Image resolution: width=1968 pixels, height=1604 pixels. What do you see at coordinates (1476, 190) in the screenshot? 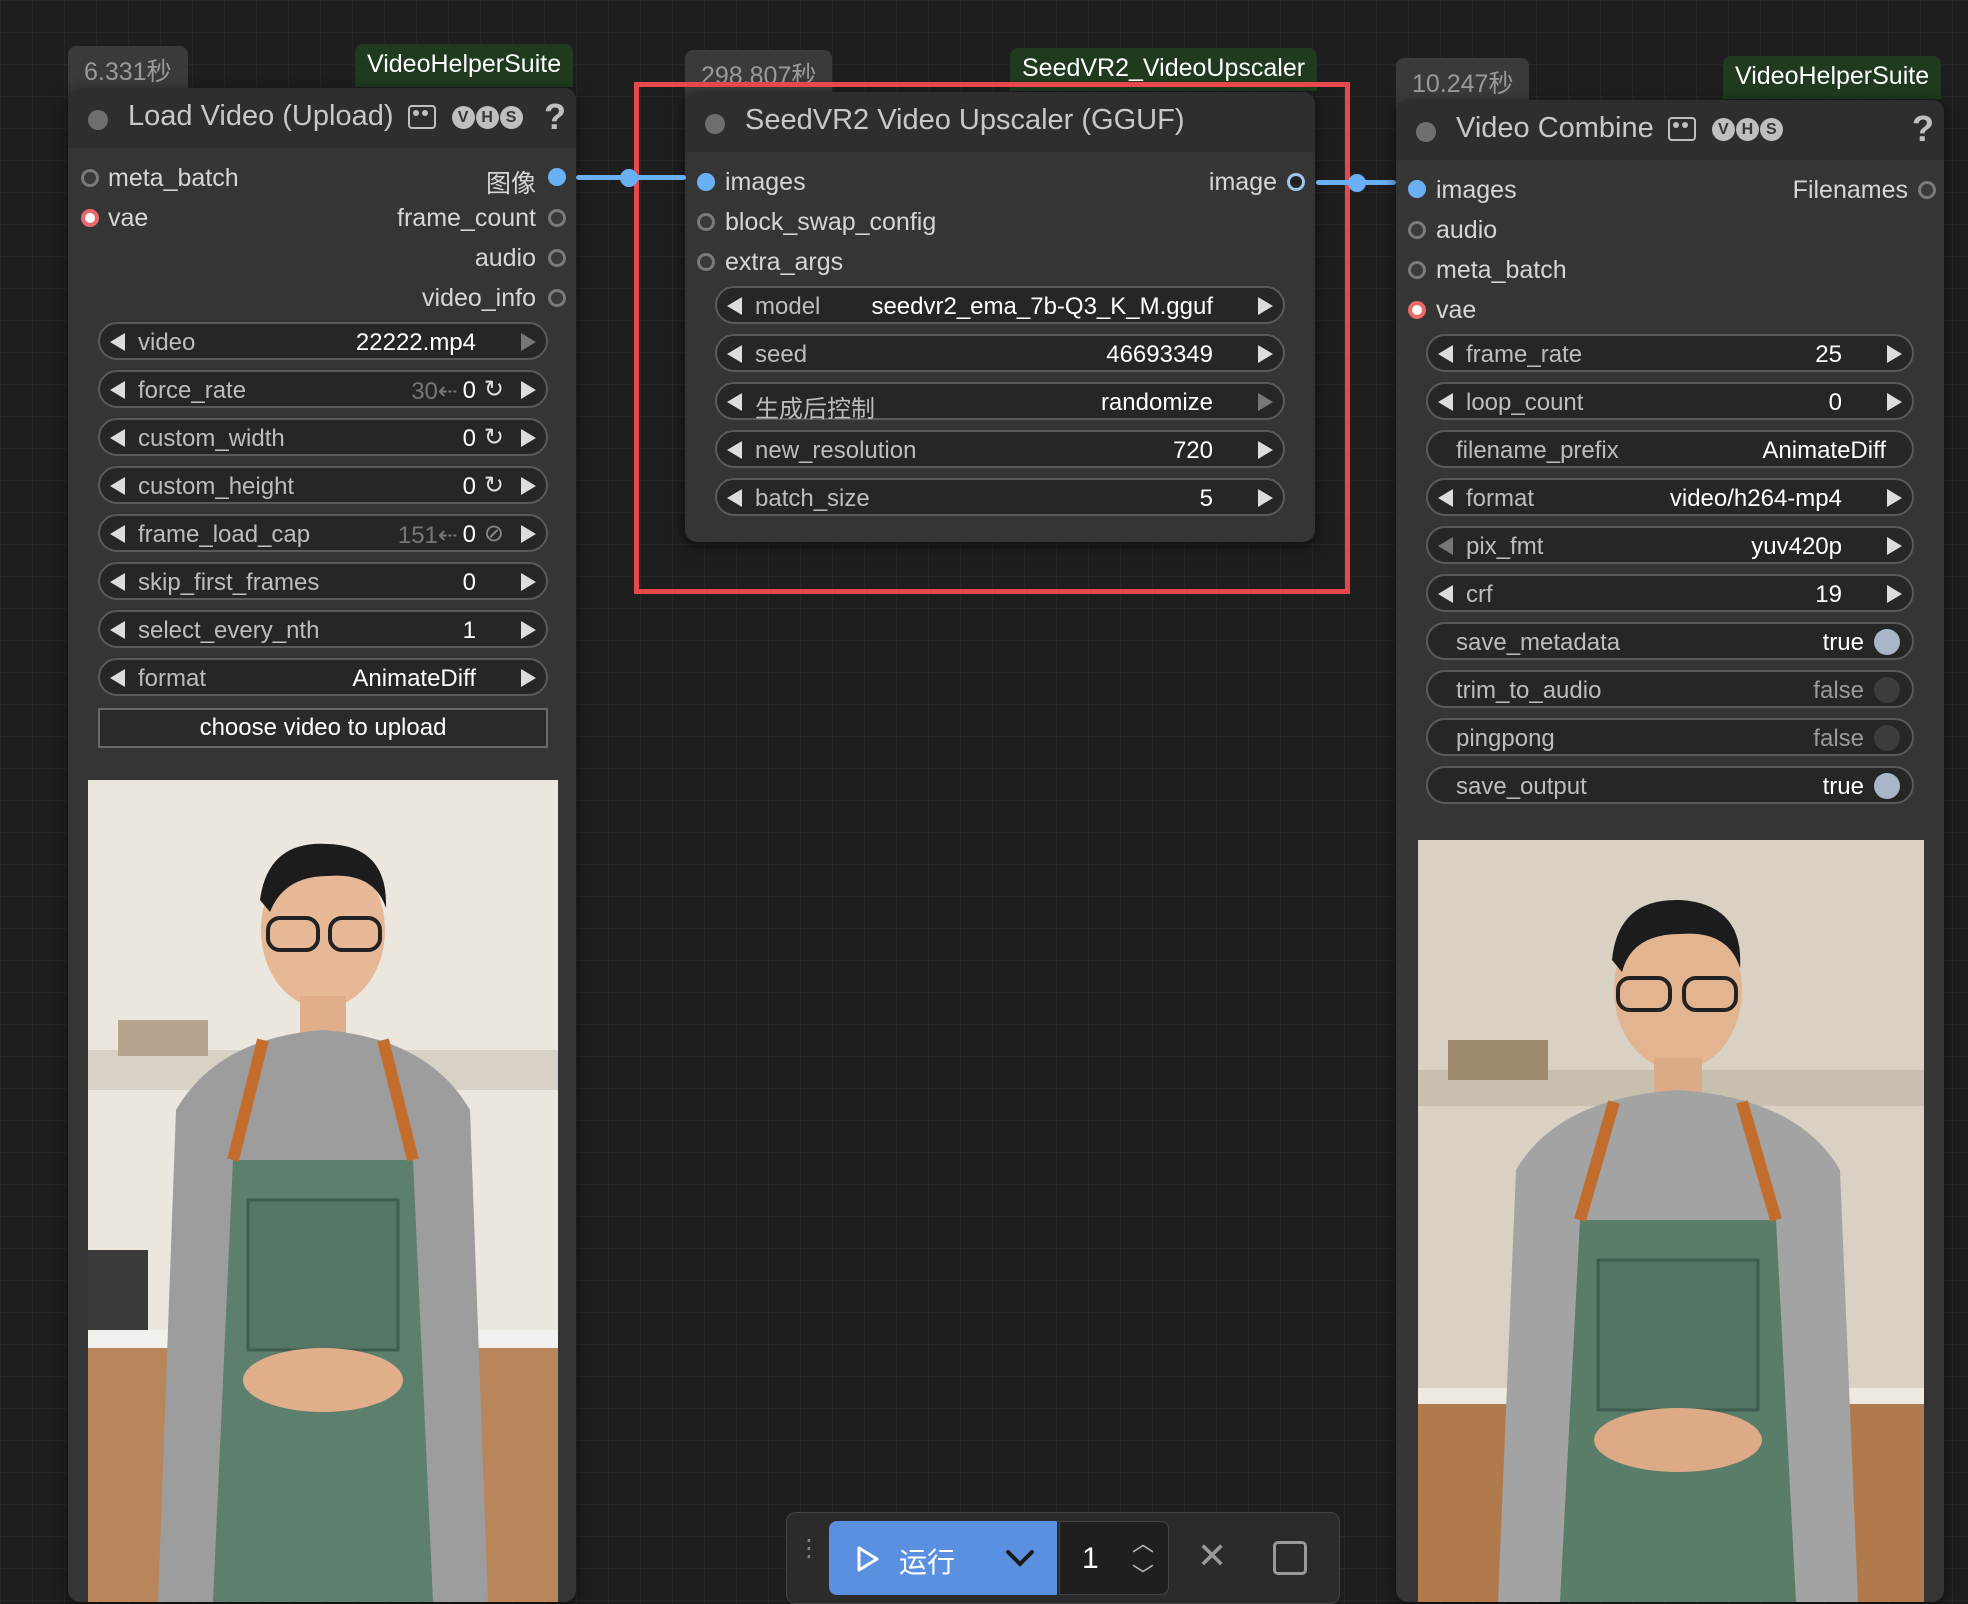
I see `input-images: images` at bounding box center [1476, 190].